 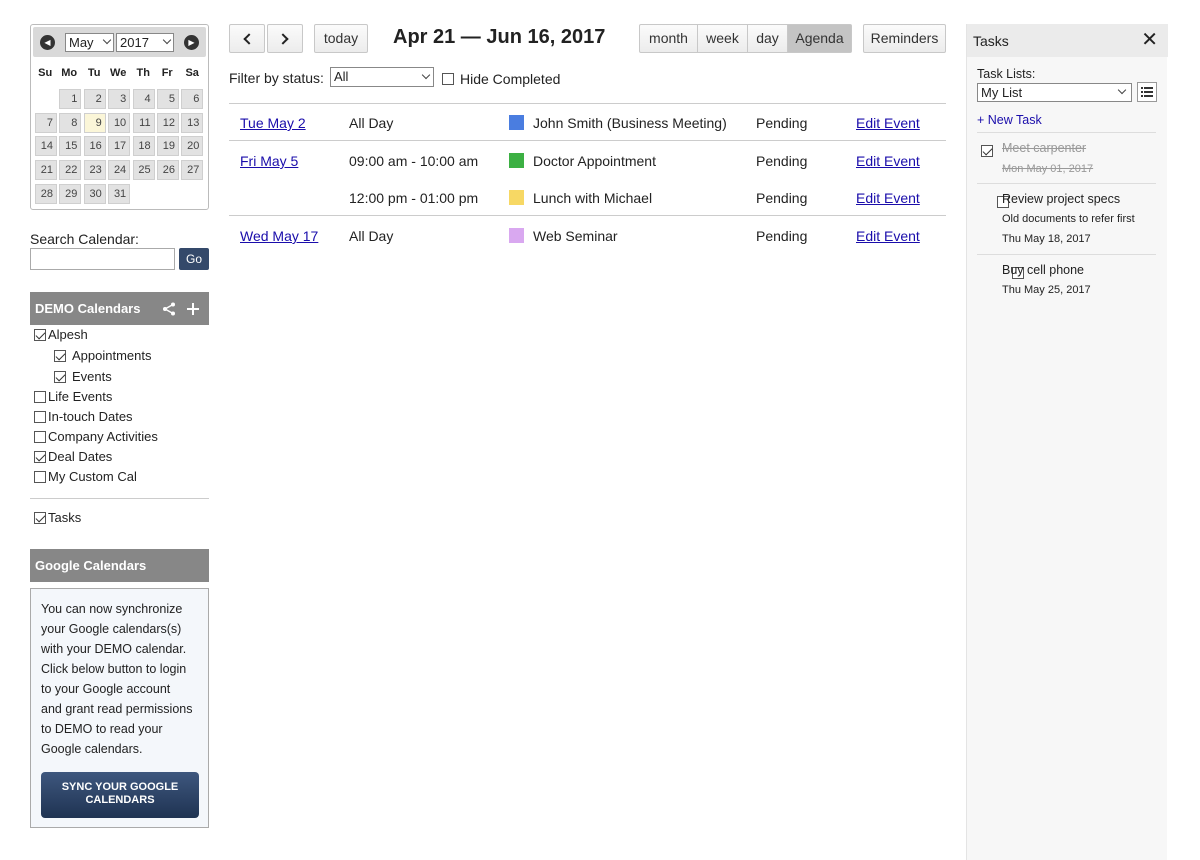 What do you see at coordinates (168, 99) in the screenshot?
I see `mini-calendar-day: 5` at bounding box center [168, 99].